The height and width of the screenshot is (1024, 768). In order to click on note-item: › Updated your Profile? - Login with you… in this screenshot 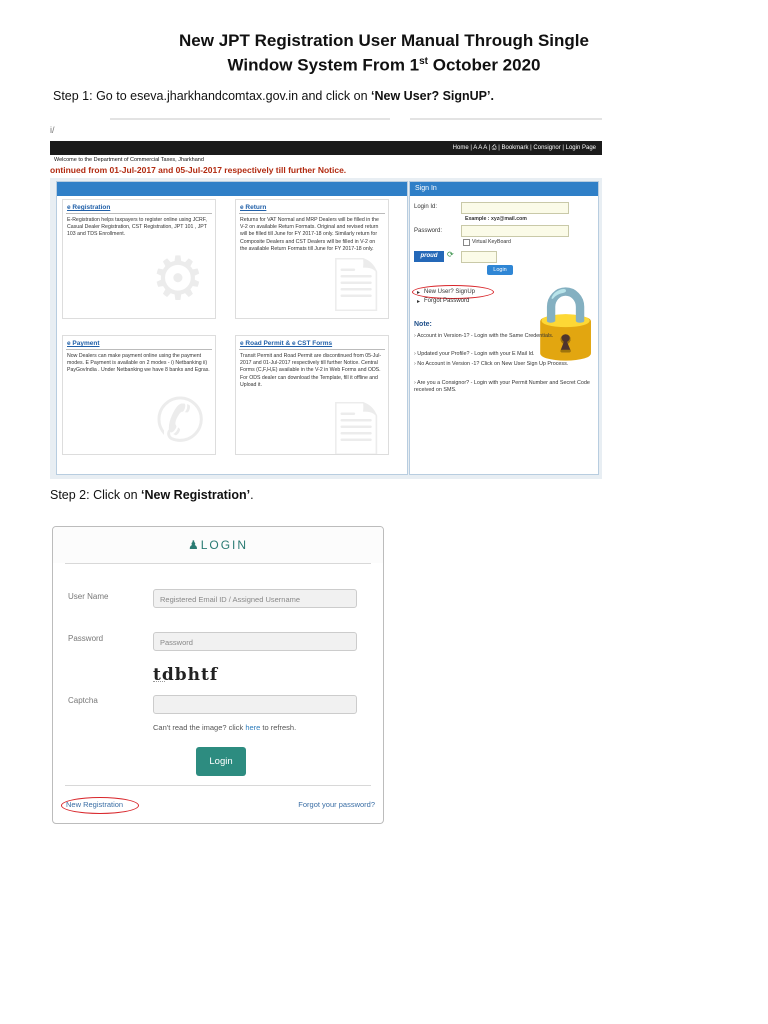, I will do `click(474, 354)`.